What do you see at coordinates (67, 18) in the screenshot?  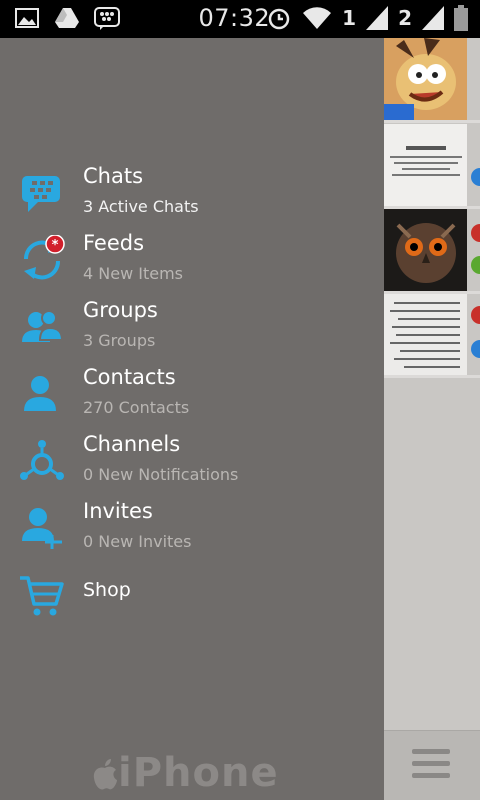 I see `drive-icon` at bounding box center [67, 18].